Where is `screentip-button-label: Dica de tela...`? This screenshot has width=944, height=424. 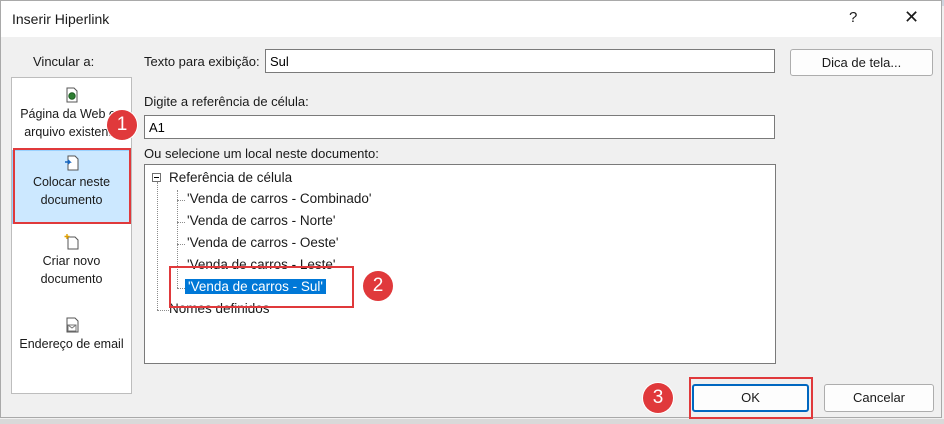 screentip-button-label: Dica de tela... is located at coordinates (861, 62).